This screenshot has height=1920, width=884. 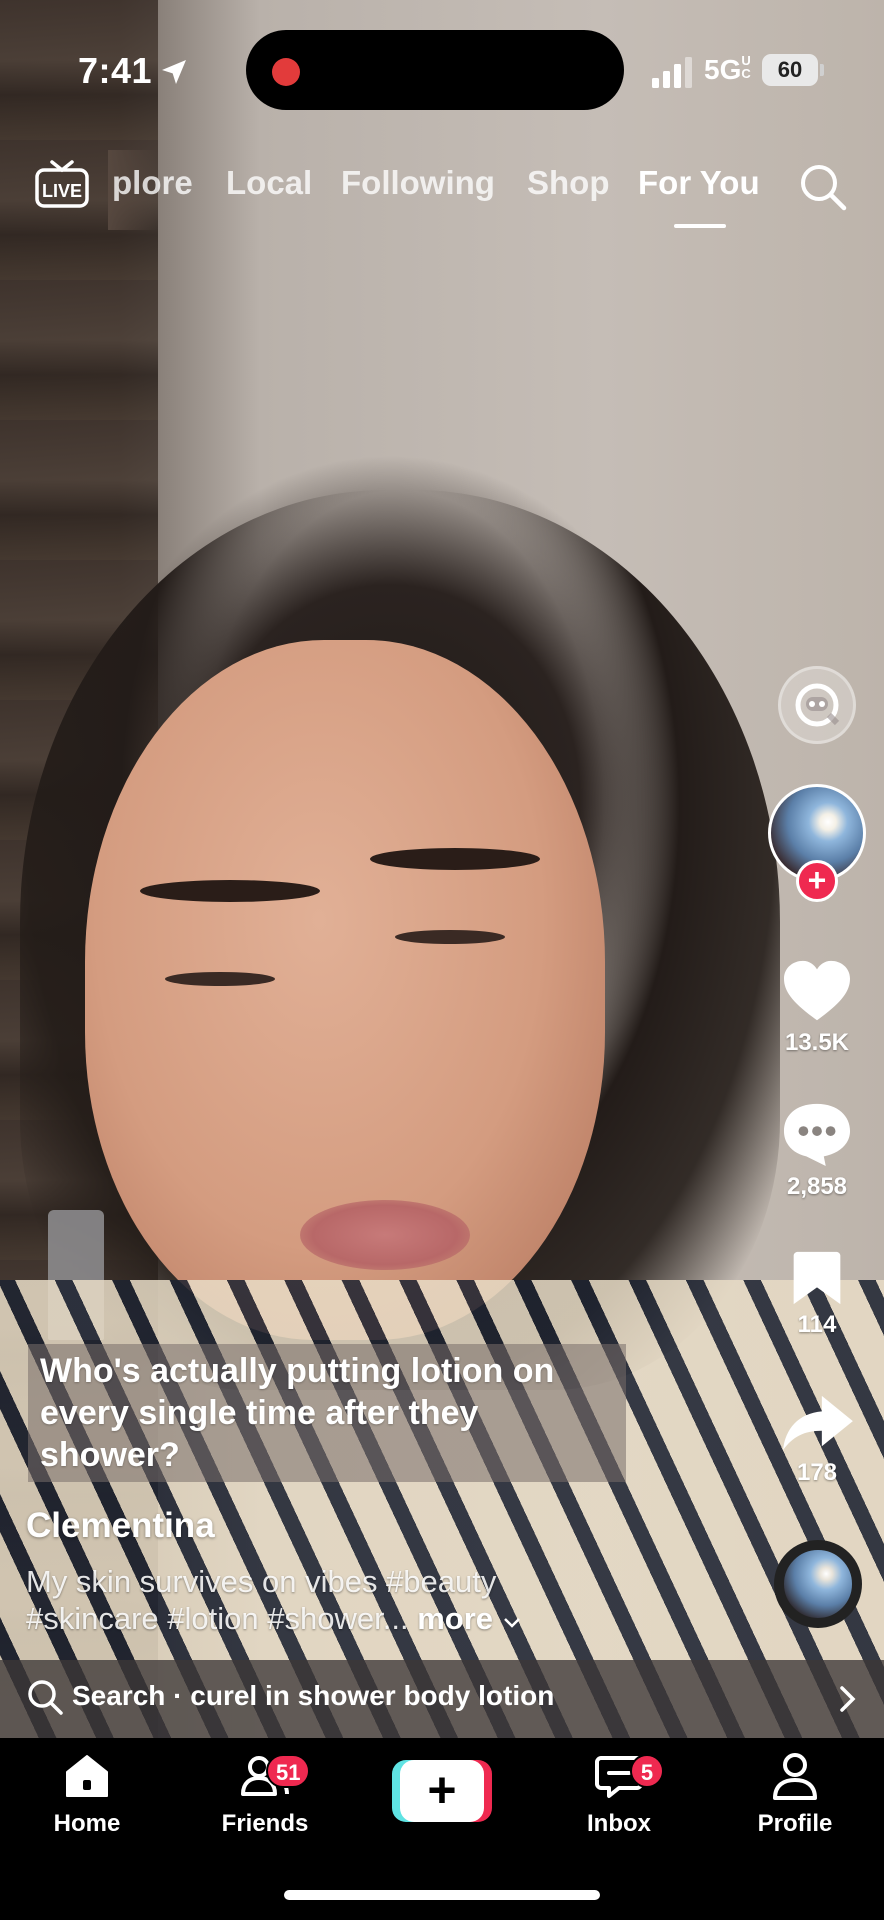 What do you see at coordinates (455, 1618) in the screenshot?
I see `more-link: more` at bounding box center [455, 1618].